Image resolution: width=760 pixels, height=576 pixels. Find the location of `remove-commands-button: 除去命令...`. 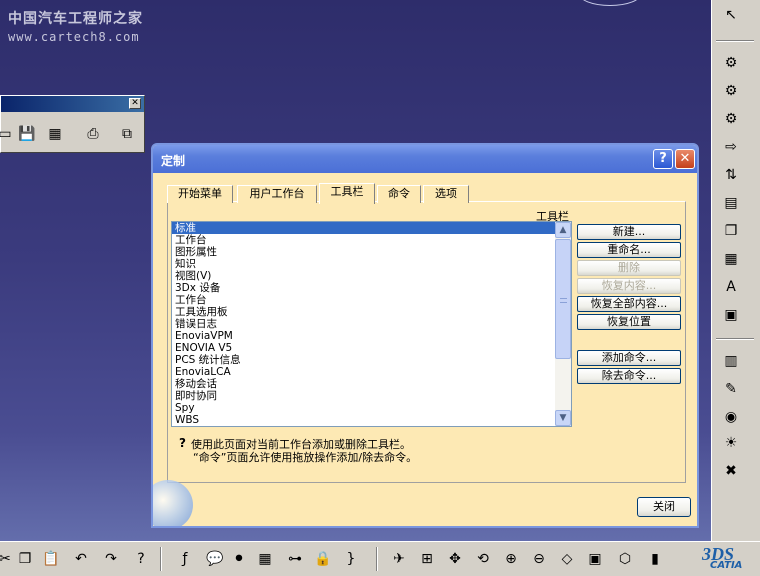

remove-commands-button: 除去命令... is located at coordinates (629, 376).